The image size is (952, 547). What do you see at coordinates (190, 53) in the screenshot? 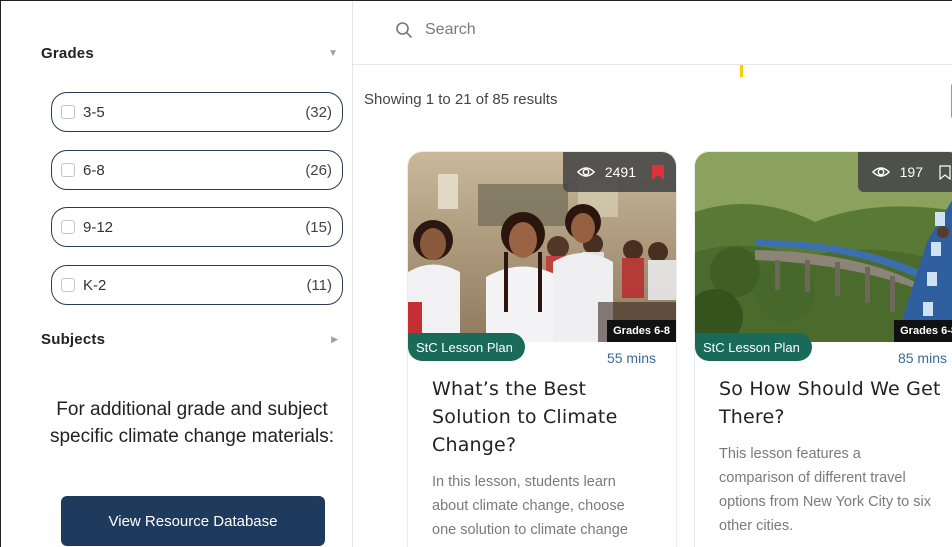
I see `grades-filter-header: Grades ▼` at bounding box center [190, 53].